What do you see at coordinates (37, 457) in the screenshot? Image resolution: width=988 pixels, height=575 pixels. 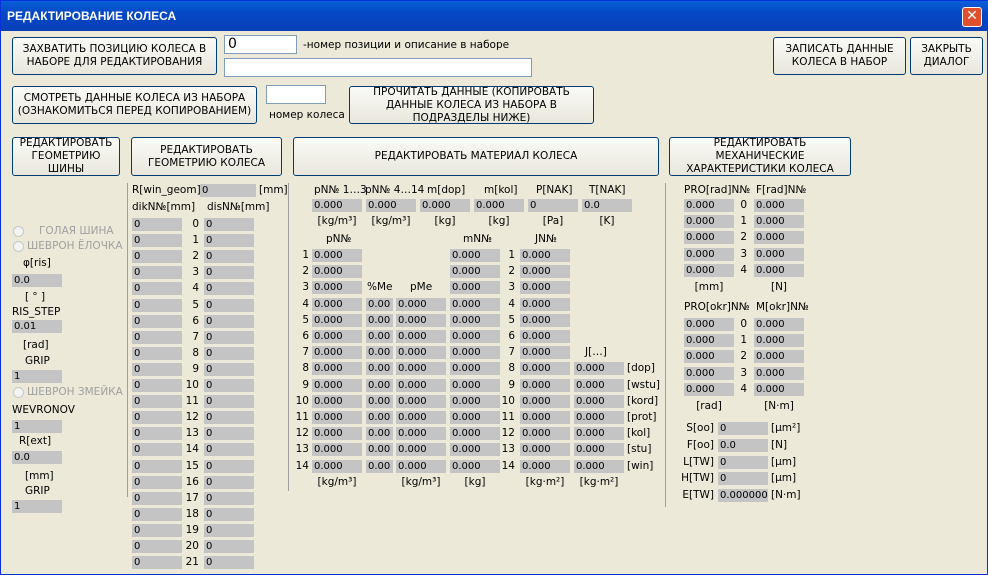 I see `r-ext-field: 0.0` at bounding box center [37, 457].